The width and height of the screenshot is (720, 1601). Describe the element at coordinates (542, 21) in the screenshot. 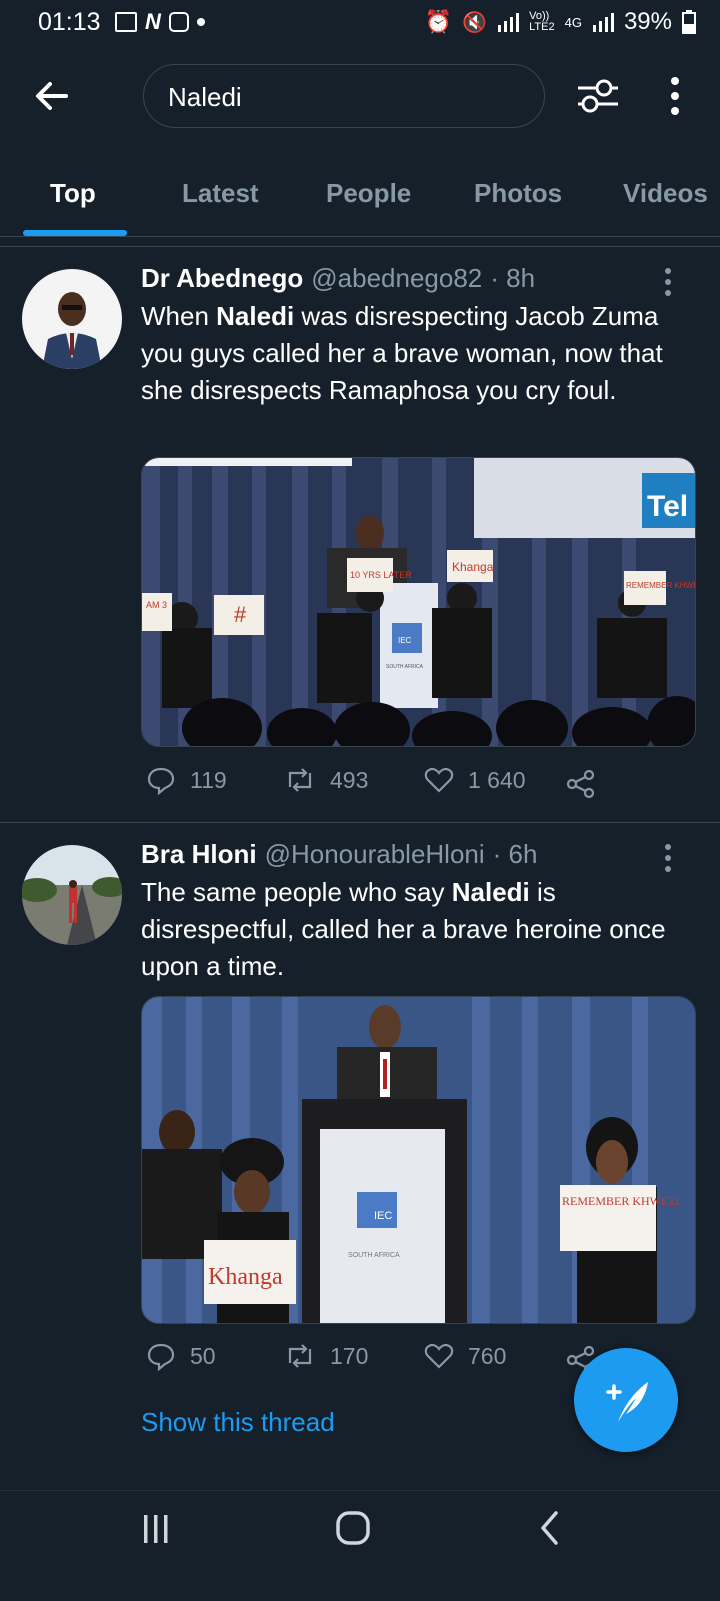

I see `volte-indicator: Vo)) LTE2` at that location.